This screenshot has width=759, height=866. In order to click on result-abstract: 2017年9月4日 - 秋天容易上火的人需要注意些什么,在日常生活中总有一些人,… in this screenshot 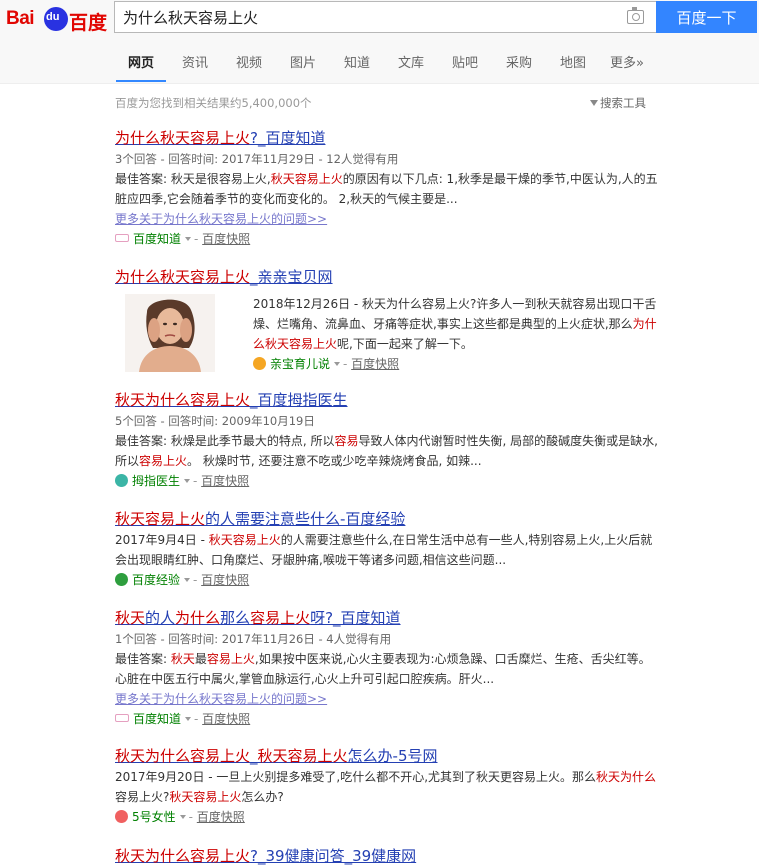, I will do `click(384, 550)`.